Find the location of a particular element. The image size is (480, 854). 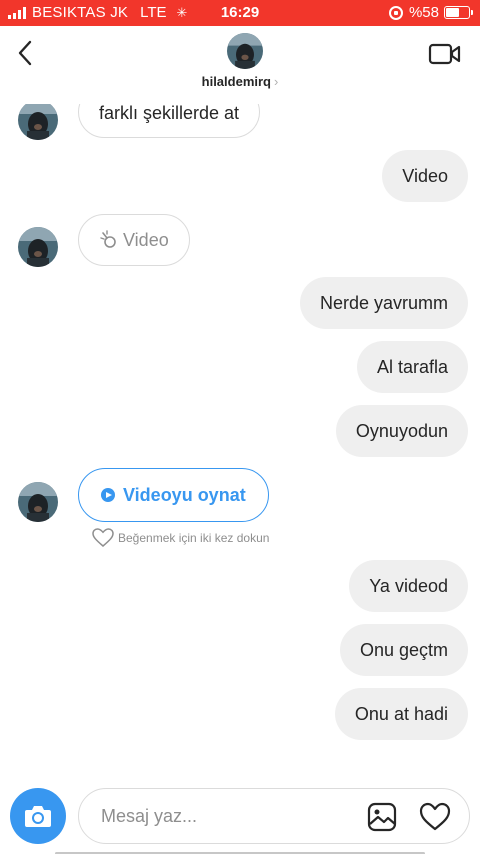

chevron-left-icon is located at coordinates (26, 53).